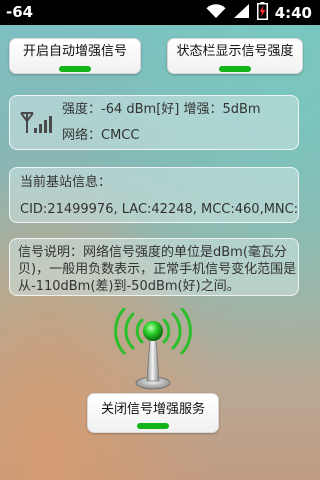 The width and height of the screenshot is (320, 480). I want to click on status-time: 4:40, so click(293, 12).